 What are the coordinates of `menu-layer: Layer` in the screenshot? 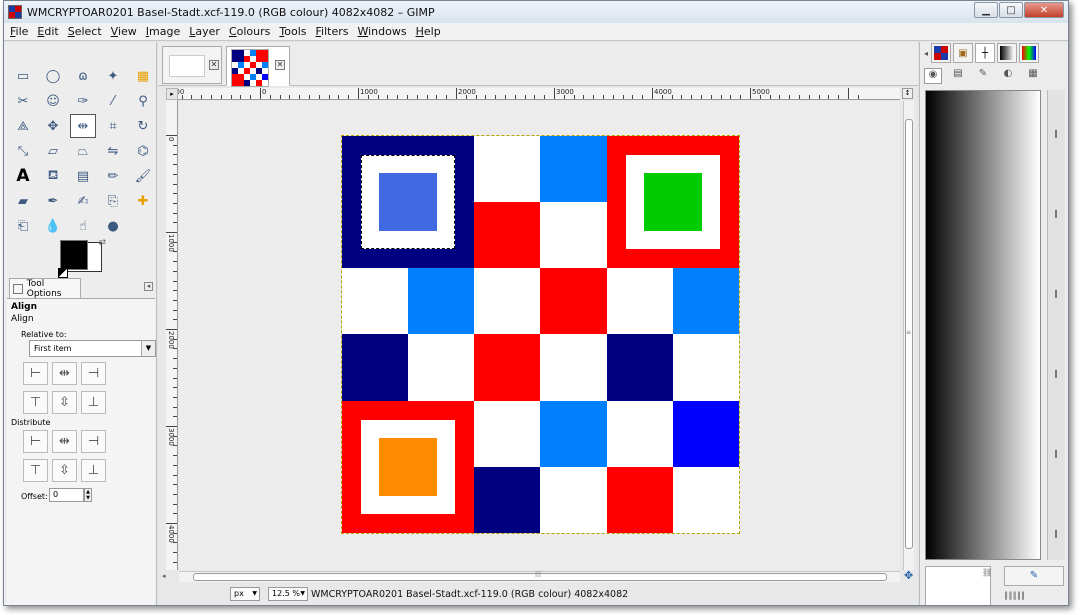 It's located at (204, 31).